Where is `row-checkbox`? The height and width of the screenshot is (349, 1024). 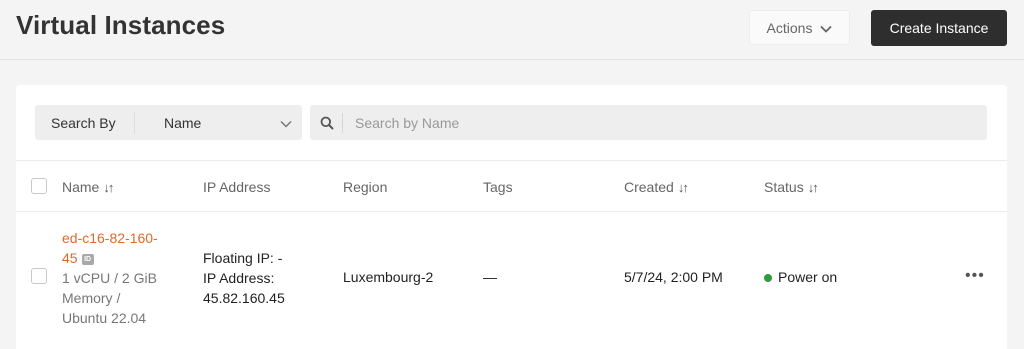 row-checkbox is located at coordinates (39, 276).